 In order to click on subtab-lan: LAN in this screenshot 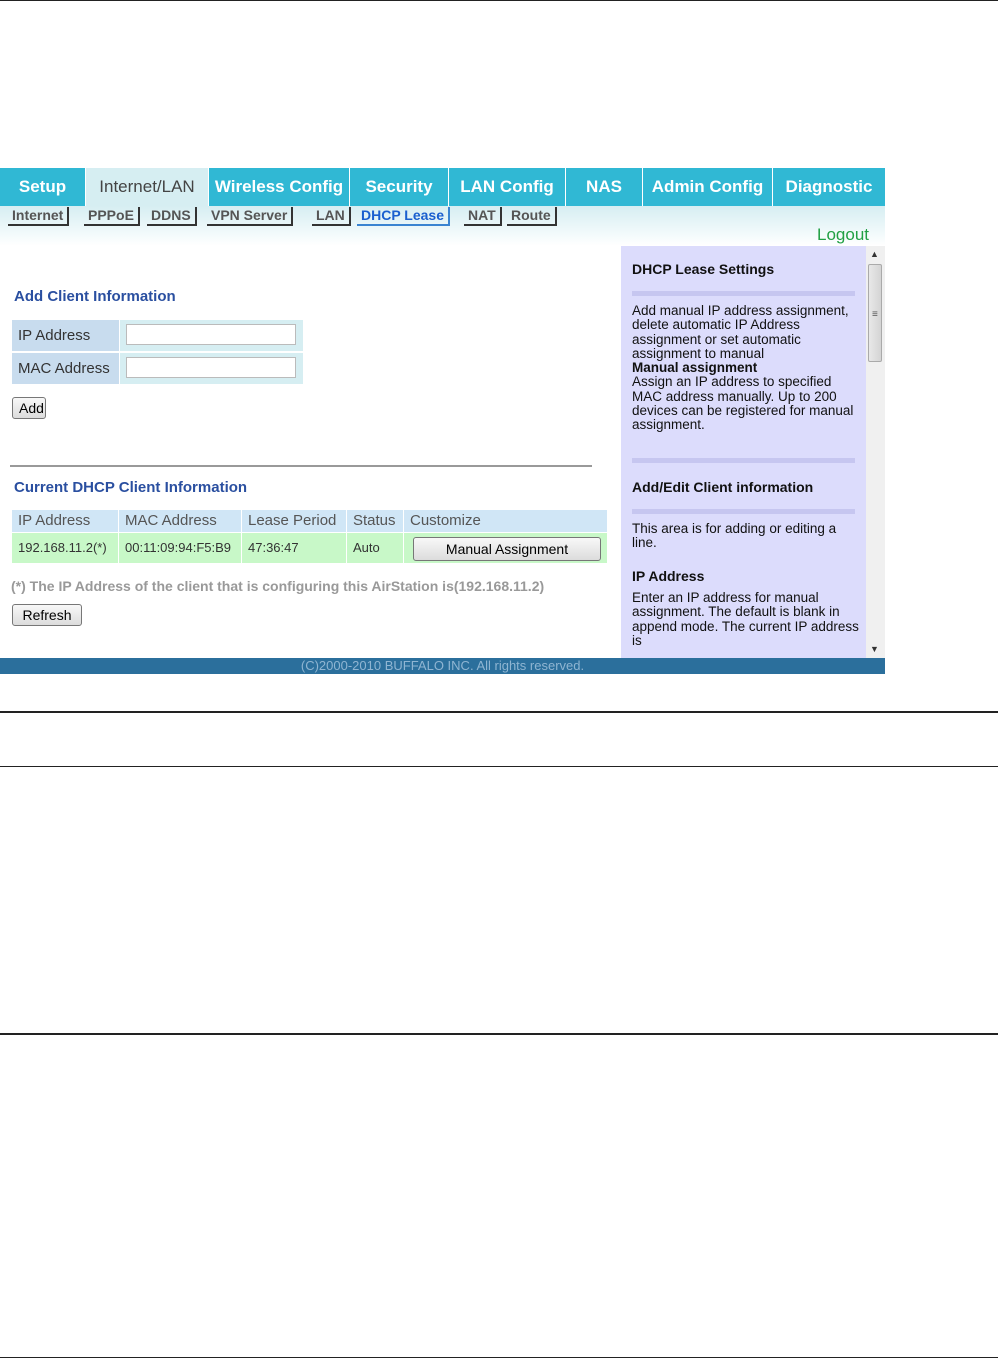, I will do `click(331, 216)`.